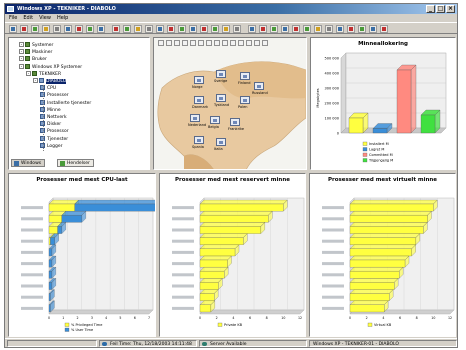 This screenshot has height=350, width=466. Describe the element at coordinates (35, 52) in the screenshot. I see `tree-item: - Maskiner` at that location.